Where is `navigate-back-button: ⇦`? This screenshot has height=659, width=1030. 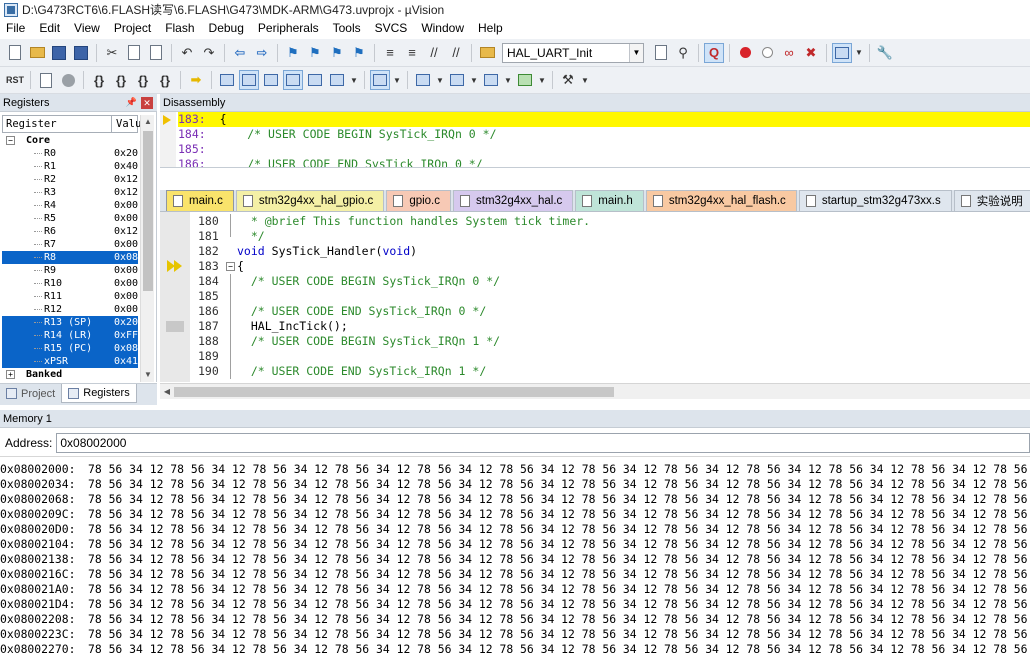 navigate-back-button: ⇦ is located at coordinates (240, 53).